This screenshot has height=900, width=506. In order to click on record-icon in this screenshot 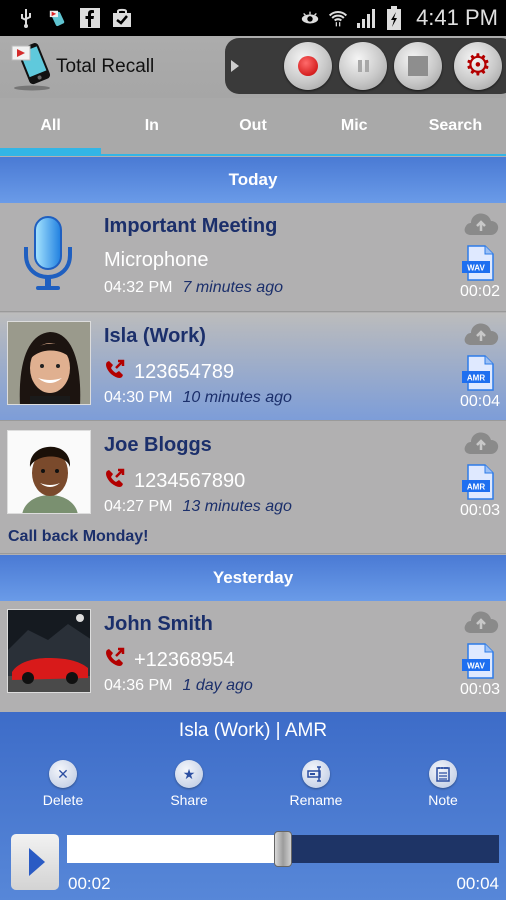, I will do `click(308, 66)`.